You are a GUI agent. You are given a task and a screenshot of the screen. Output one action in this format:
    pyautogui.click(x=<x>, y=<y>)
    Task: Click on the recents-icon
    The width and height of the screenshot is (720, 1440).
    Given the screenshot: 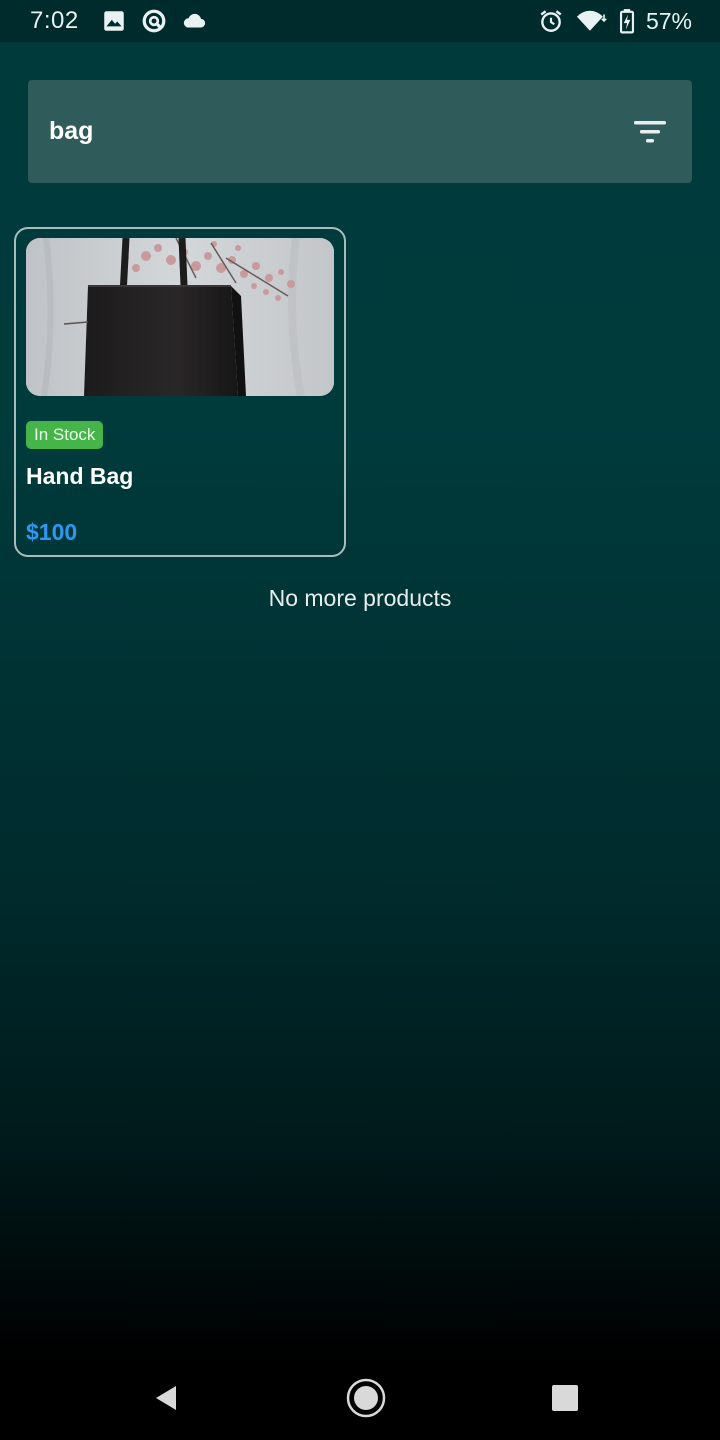 What is the action you would take?
    pyautogui.click(x=565, y=1398)
    